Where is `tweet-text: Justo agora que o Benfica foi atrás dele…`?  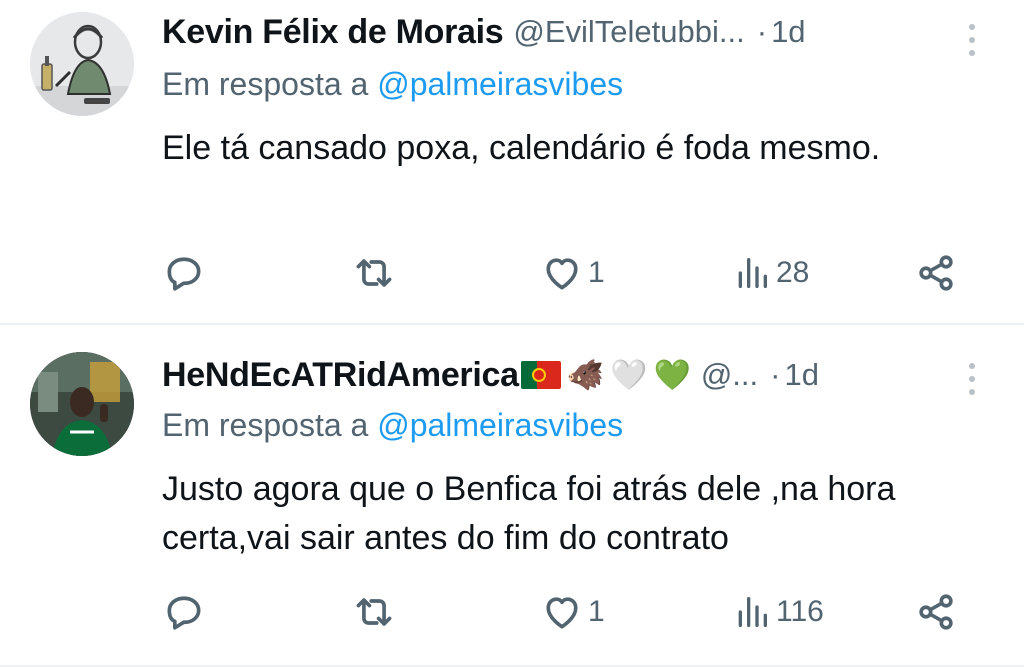
tweet-text: Justo agora que o Benfica foi atrás dele… is located at coordinates (529, 513).